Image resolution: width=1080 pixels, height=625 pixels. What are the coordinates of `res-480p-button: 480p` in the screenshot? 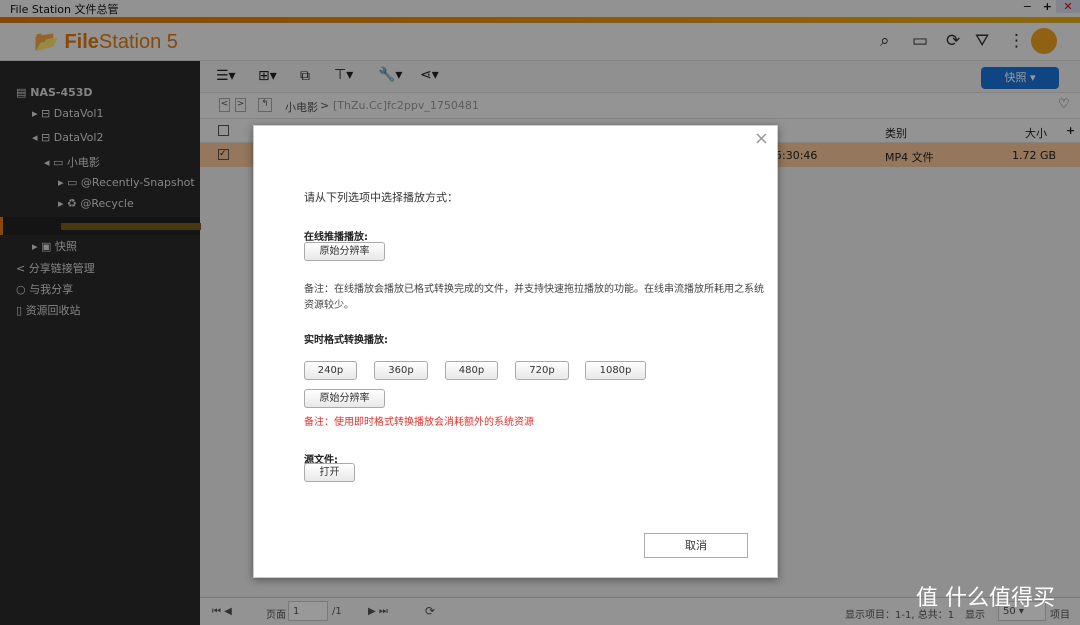 It's located at (471, 370).